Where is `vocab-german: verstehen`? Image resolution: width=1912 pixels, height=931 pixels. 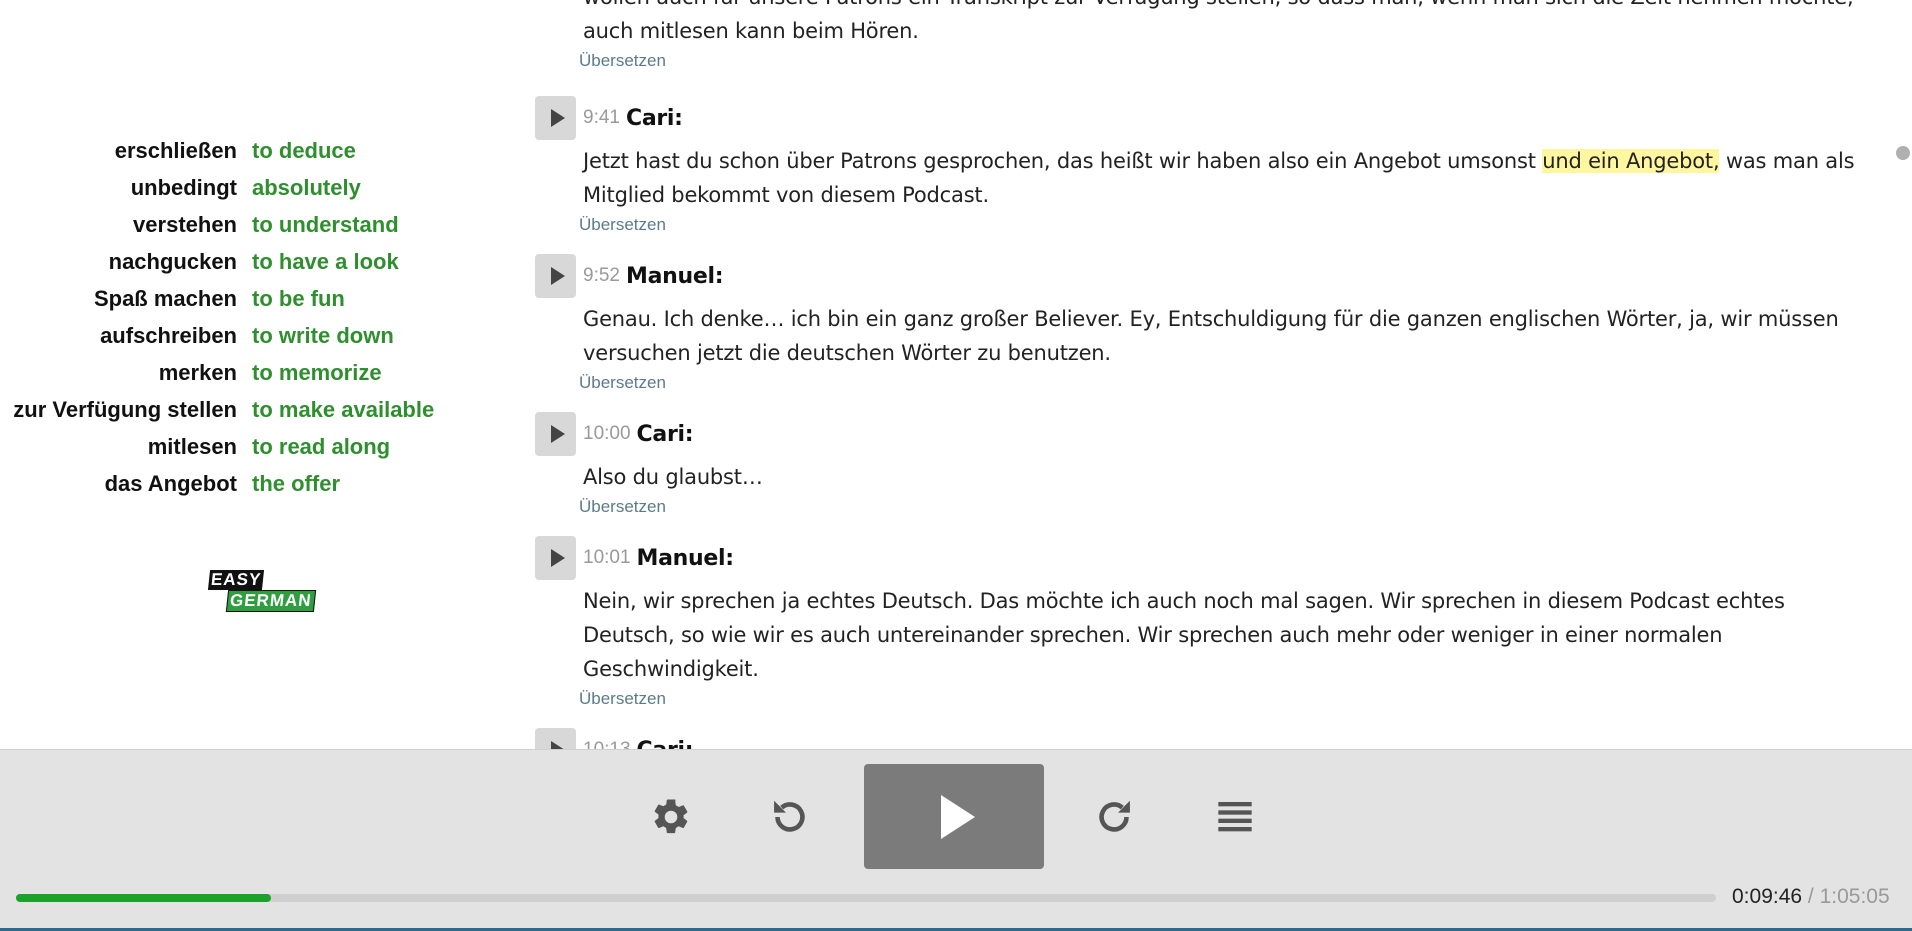 vocab-german: verstehen is located at coordinates (185, 224).